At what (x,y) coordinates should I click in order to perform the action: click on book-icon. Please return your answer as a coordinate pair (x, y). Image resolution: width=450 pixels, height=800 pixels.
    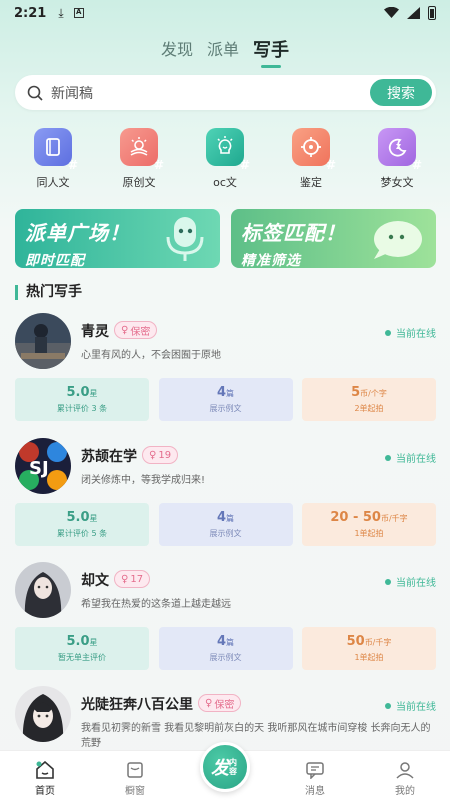
    Looking at the image, I should click on (56, 150).